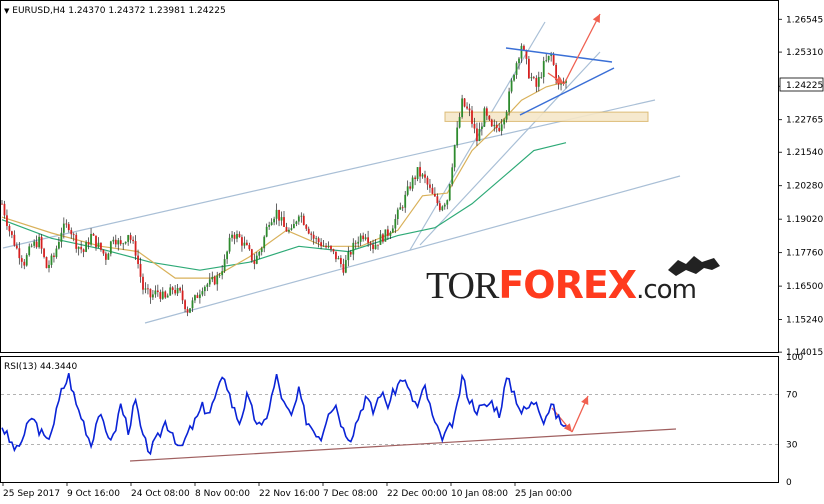 The width and height of the screenshot is (824, 504). Describe the element at coordinates (792, 396) in the screenshot. I see `rsi-tick-label: 70` at that location.